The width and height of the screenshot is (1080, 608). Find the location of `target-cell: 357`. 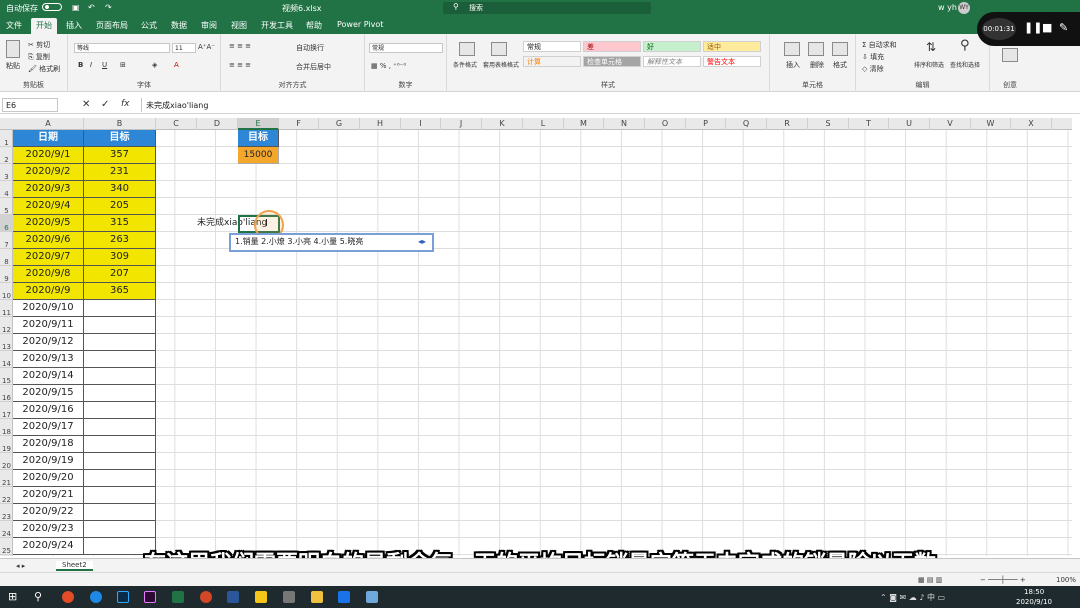

target-cell: 357 is located at coordinates (120, 155).